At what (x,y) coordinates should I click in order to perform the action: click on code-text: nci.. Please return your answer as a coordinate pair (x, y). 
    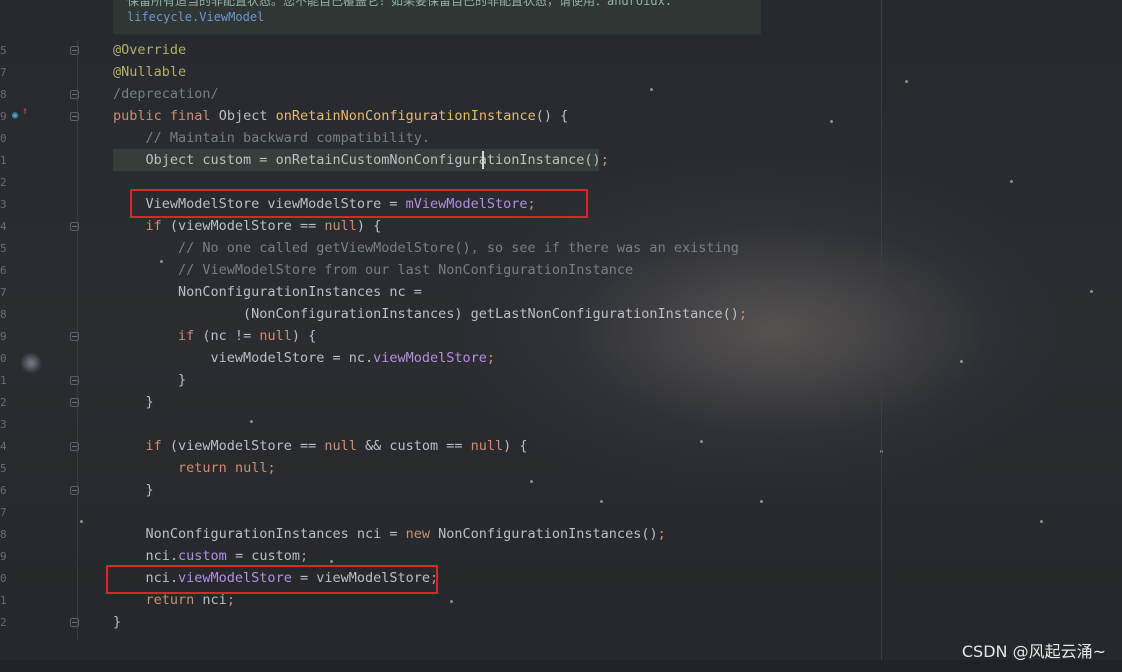
    Looking at the image, I should click on (162, 556).